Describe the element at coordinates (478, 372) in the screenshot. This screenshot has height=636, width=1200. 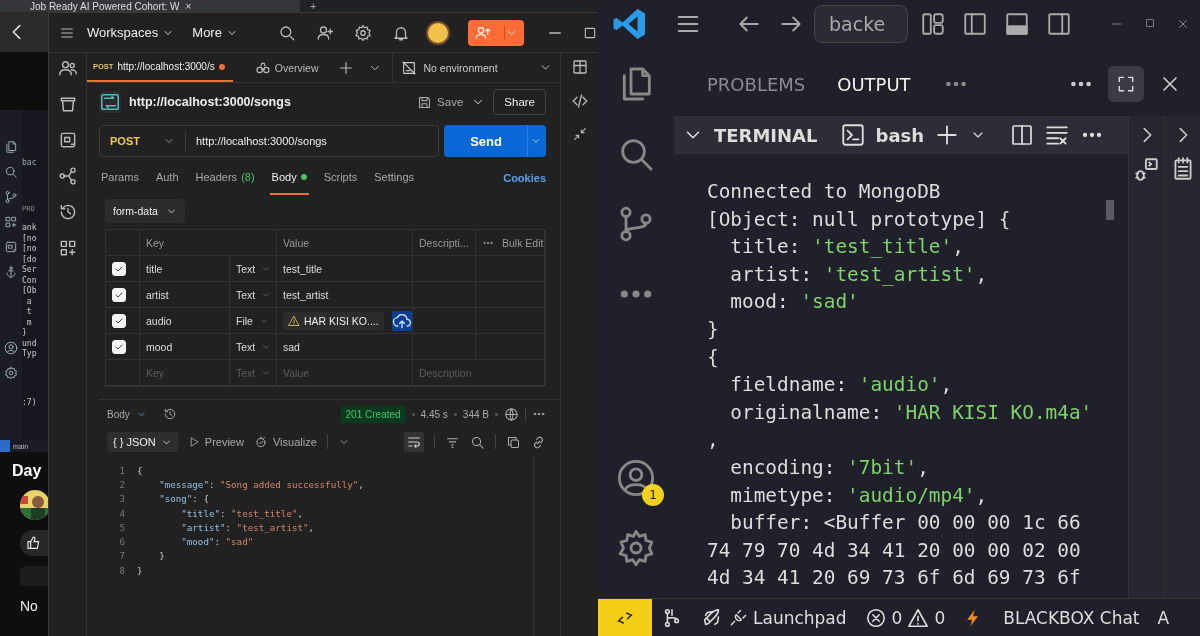
I see `description-field: Description` at that location.